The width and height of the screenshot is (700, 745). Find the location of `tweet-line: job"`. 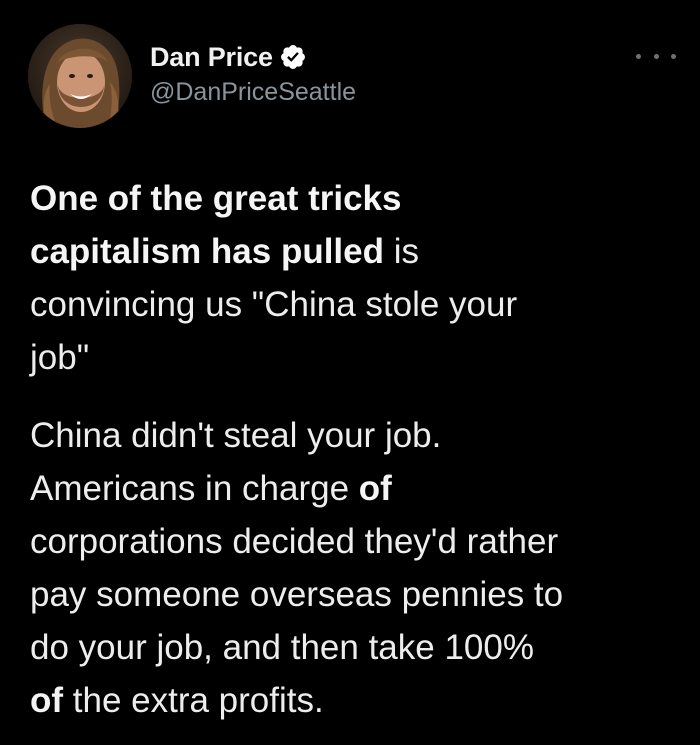

tweet-line: job" is located at coordinates (60, 357).